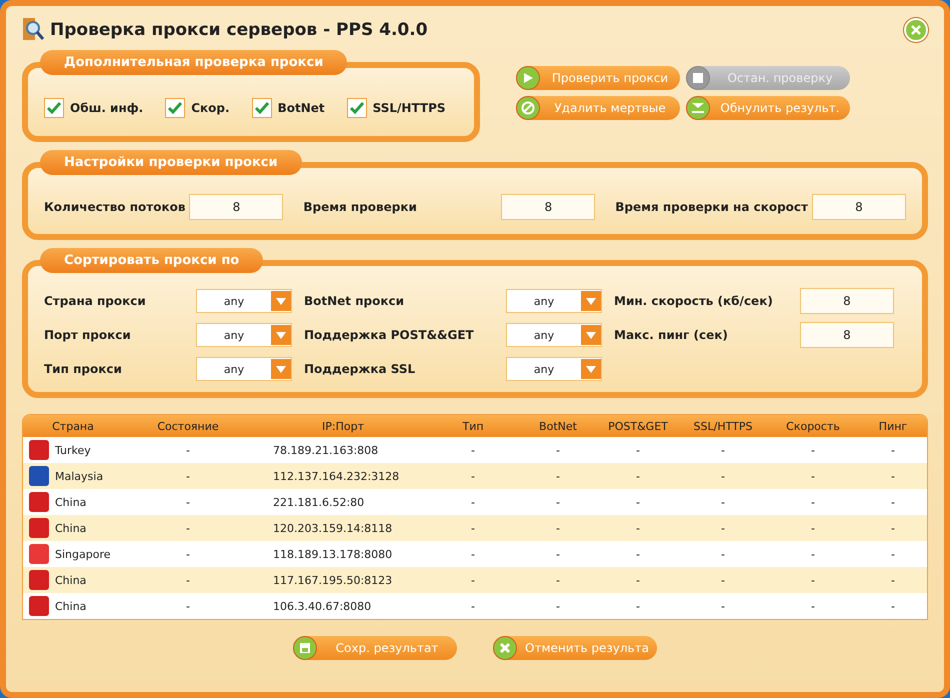 The width and height of the screenshot is (950, 698). What do you see at coordinates (558, 426) in the screenshot?
I see `column-header: BotNet` at bounding box center [558, 426].